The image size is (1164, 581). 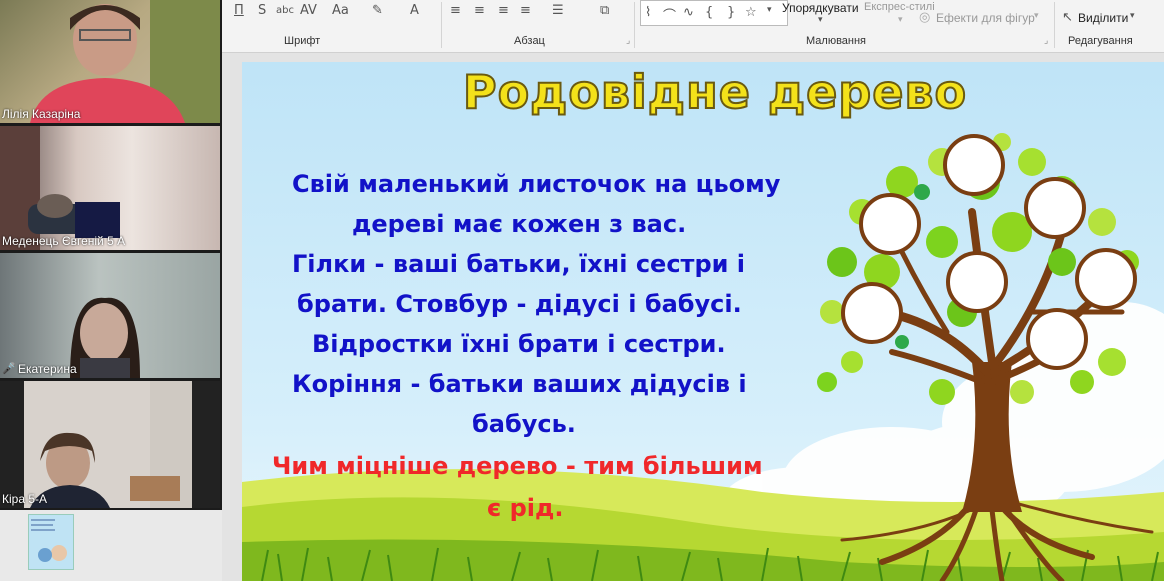 I want to click on body-text-line: бабусь., so click(x=524, y=424).